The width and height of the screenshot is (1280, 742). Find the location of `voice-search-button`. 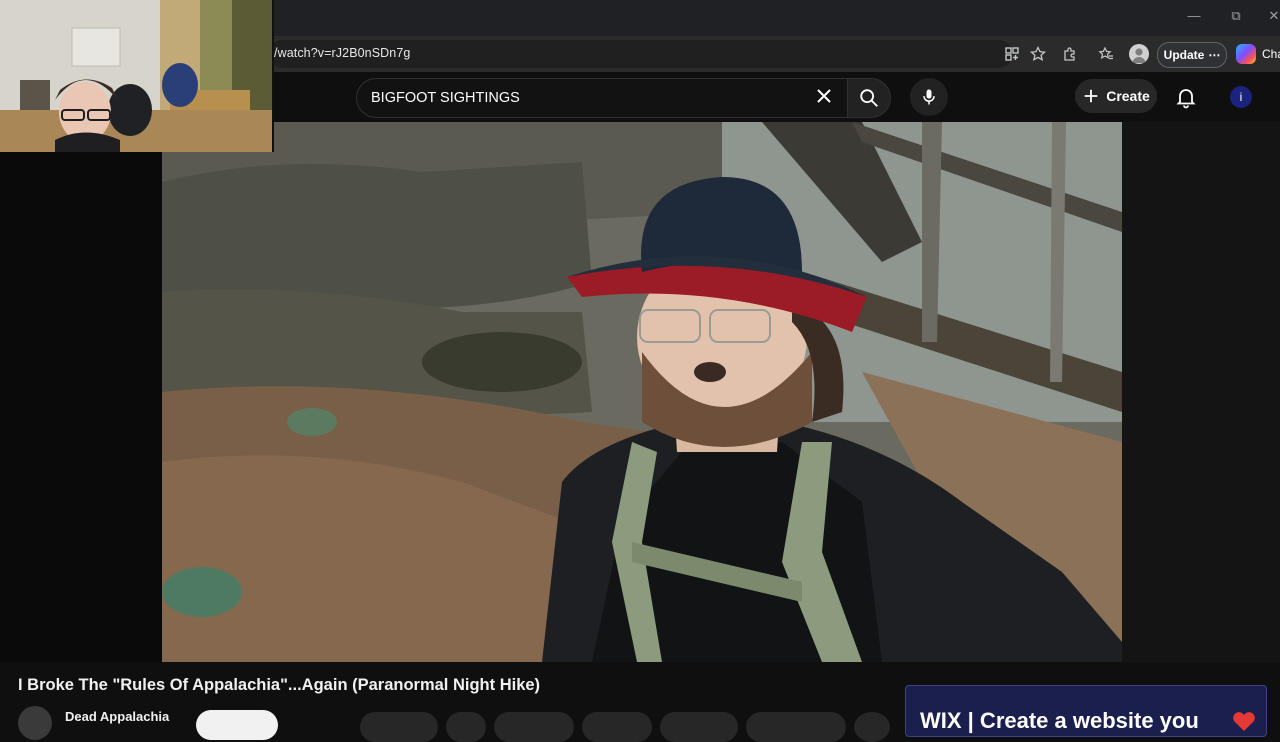

voice-search-button is located at coordinates (929, 97).